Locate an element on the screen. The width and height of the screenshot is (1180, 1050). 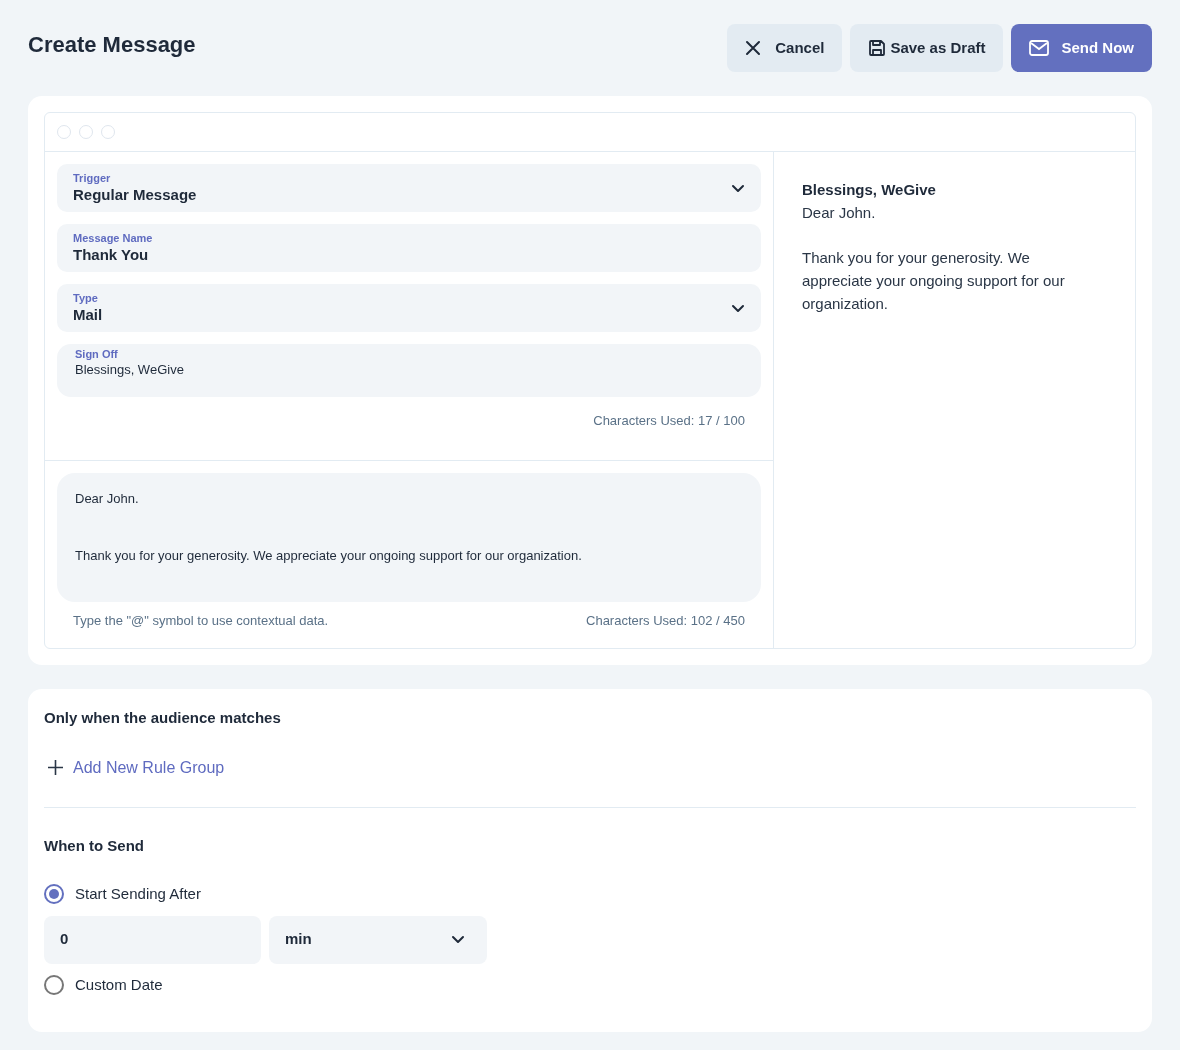
preview-sign-off: Blessings, WeGive is located at coordinates (869, 190).